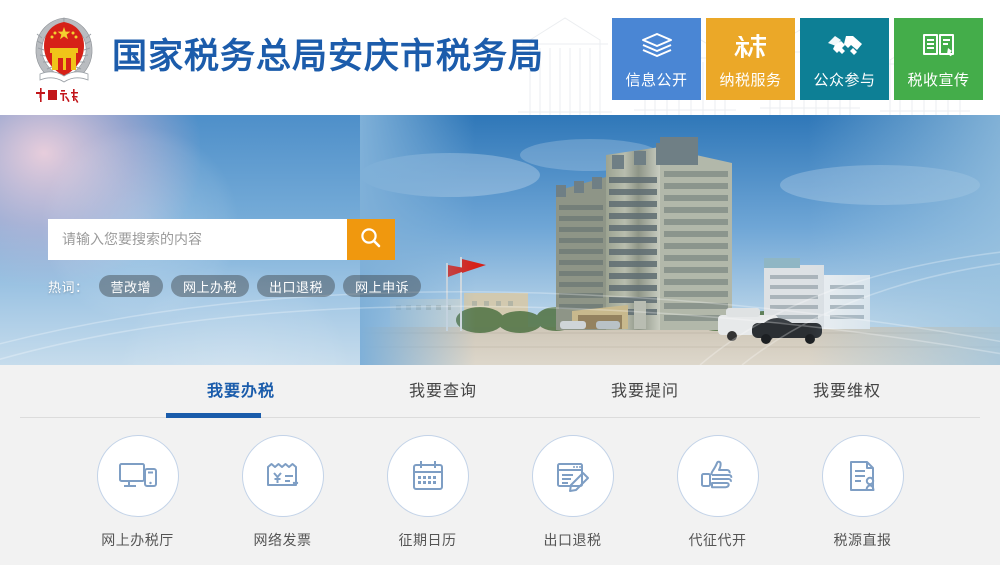 This screenshot has width=1000, height=565. What do you see at coordinates (845, 46) in the screenshot?
I see `handshake-icon` at bounding box center [845, 46].